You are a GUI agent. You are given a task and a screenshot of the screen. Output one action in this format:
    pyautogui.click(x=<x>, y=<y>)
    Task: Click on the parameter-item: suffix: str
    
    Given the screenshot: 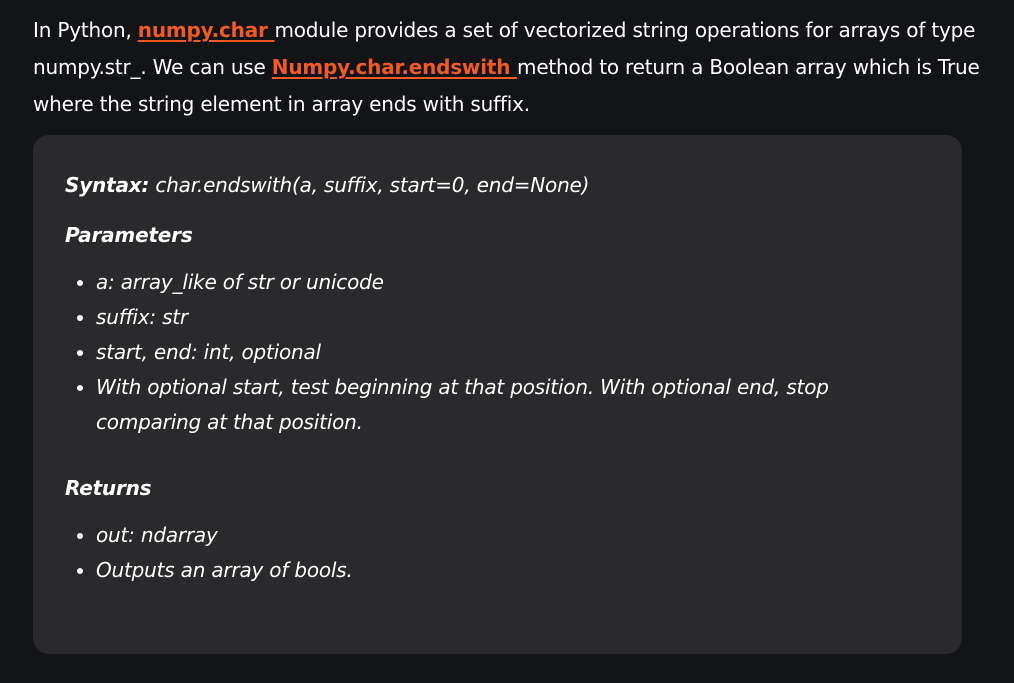 What is the action you would take?
    pyautogui.click(x=514, y=317)
    